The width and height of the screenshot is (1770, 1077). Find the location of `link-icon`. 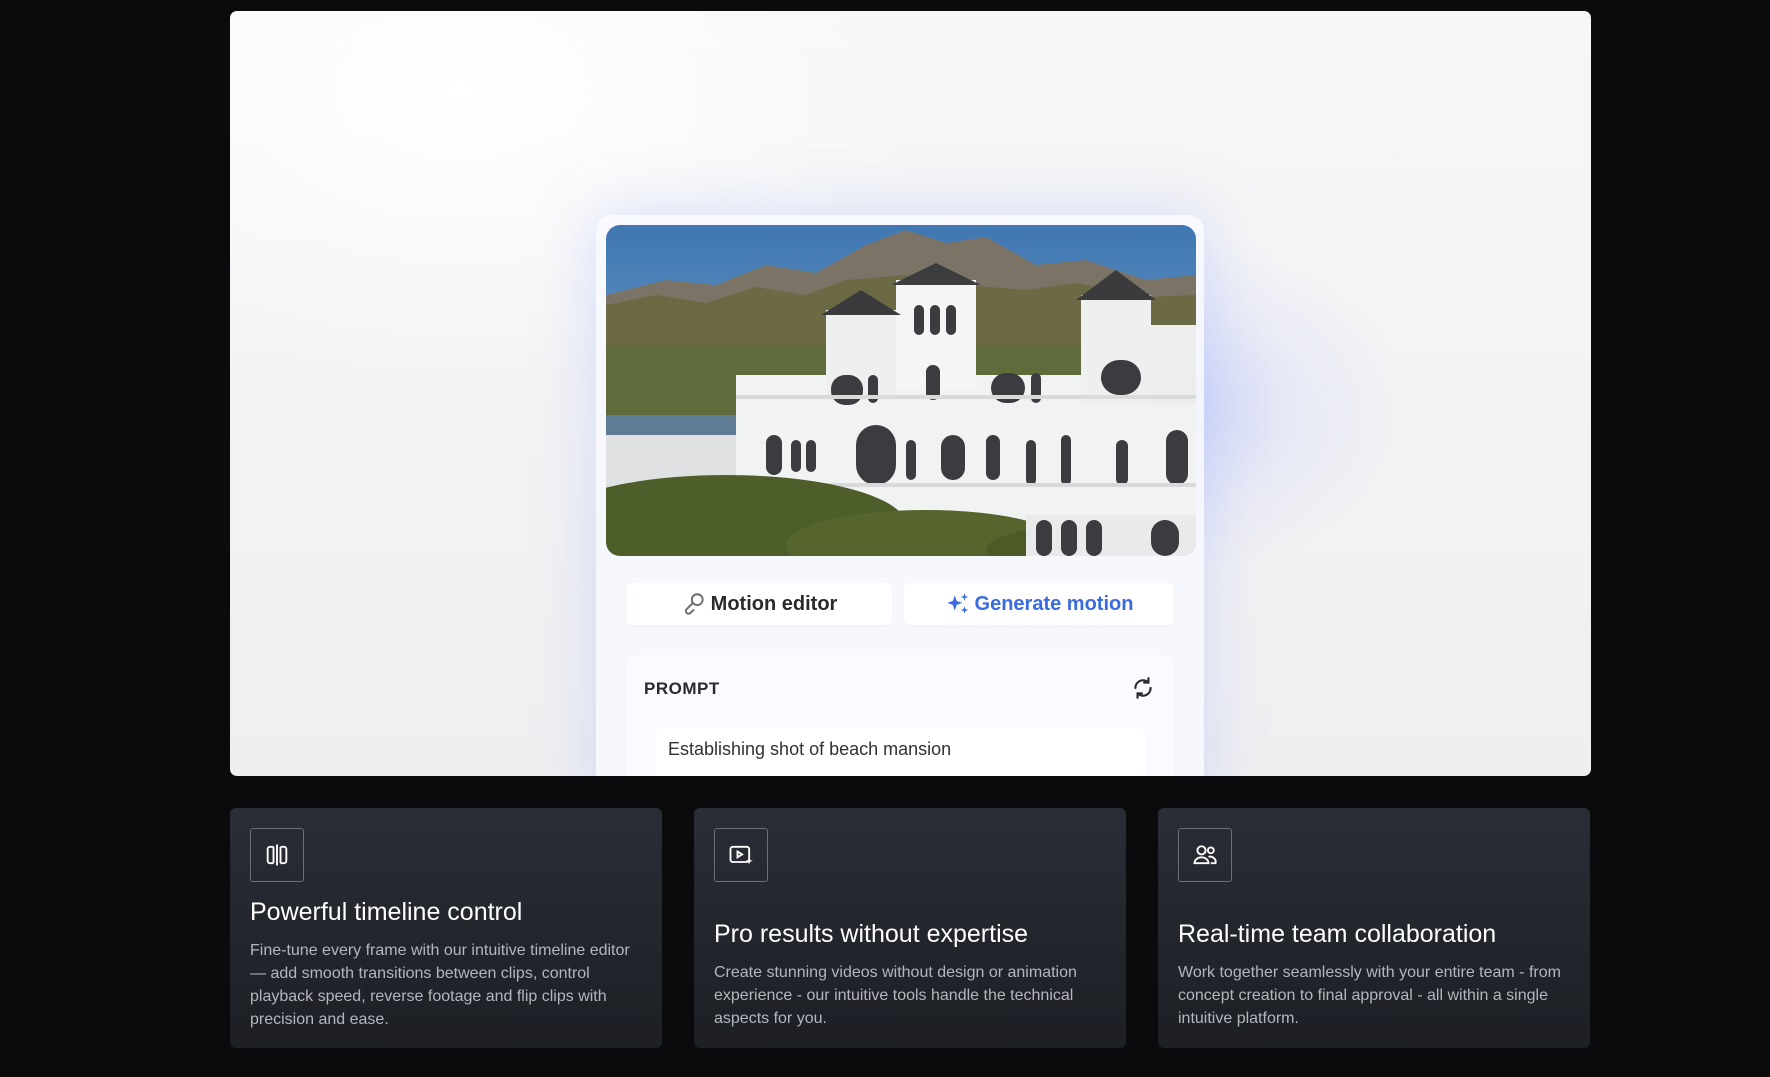

link-icon is located at coordinates (694, 604).